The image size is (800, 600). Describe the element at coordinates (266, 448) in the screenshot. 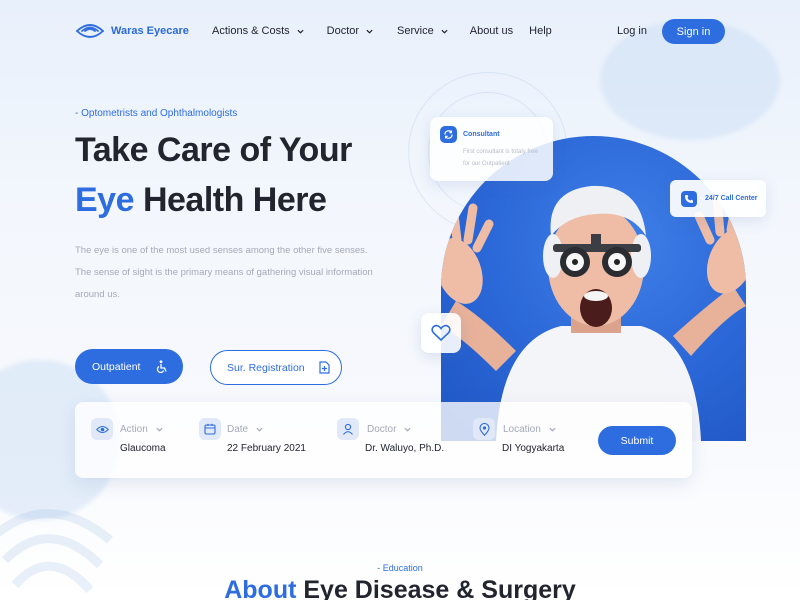

I see `field-value: 22 February 2021` at that location.